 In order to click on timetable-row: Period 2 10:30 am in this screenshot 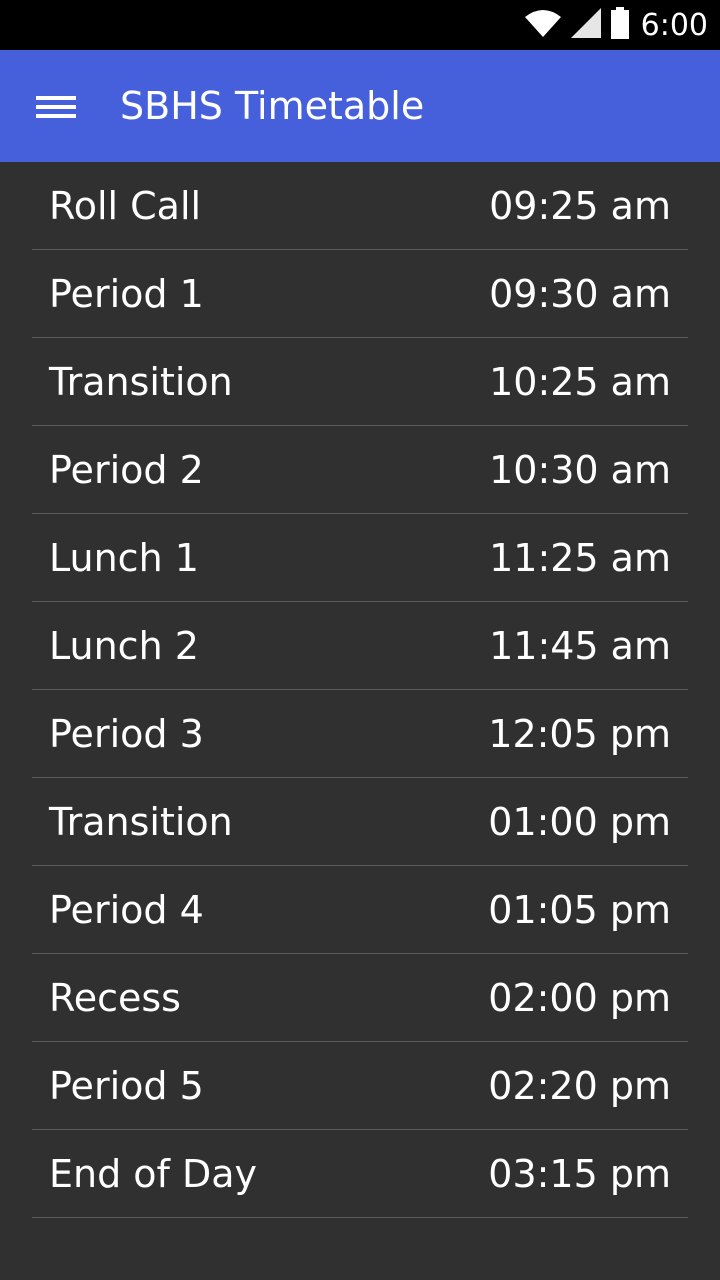, I will do `click(360, 470)`.